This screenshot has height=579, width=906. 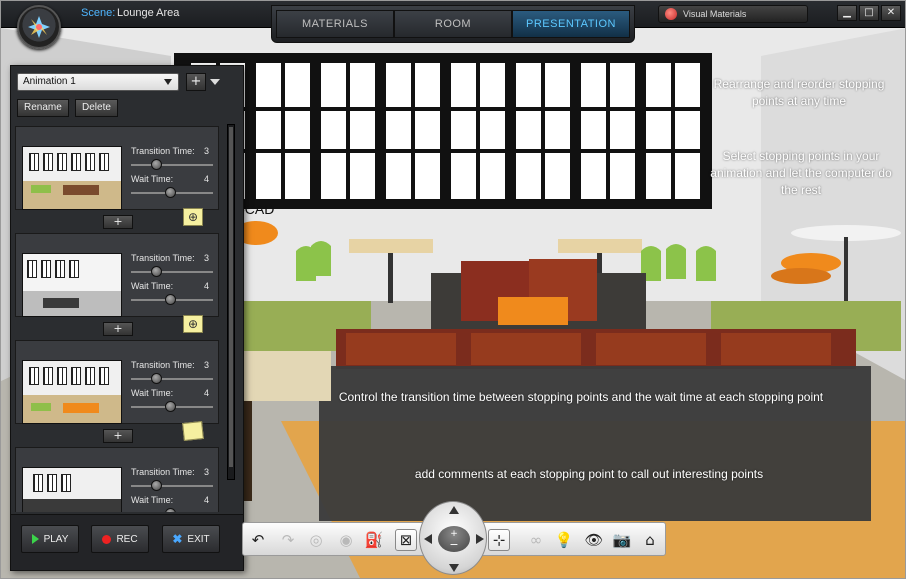 I want to click on playback-controls: PLAY REC ✖ EXIT, so click(x=127, y=542).